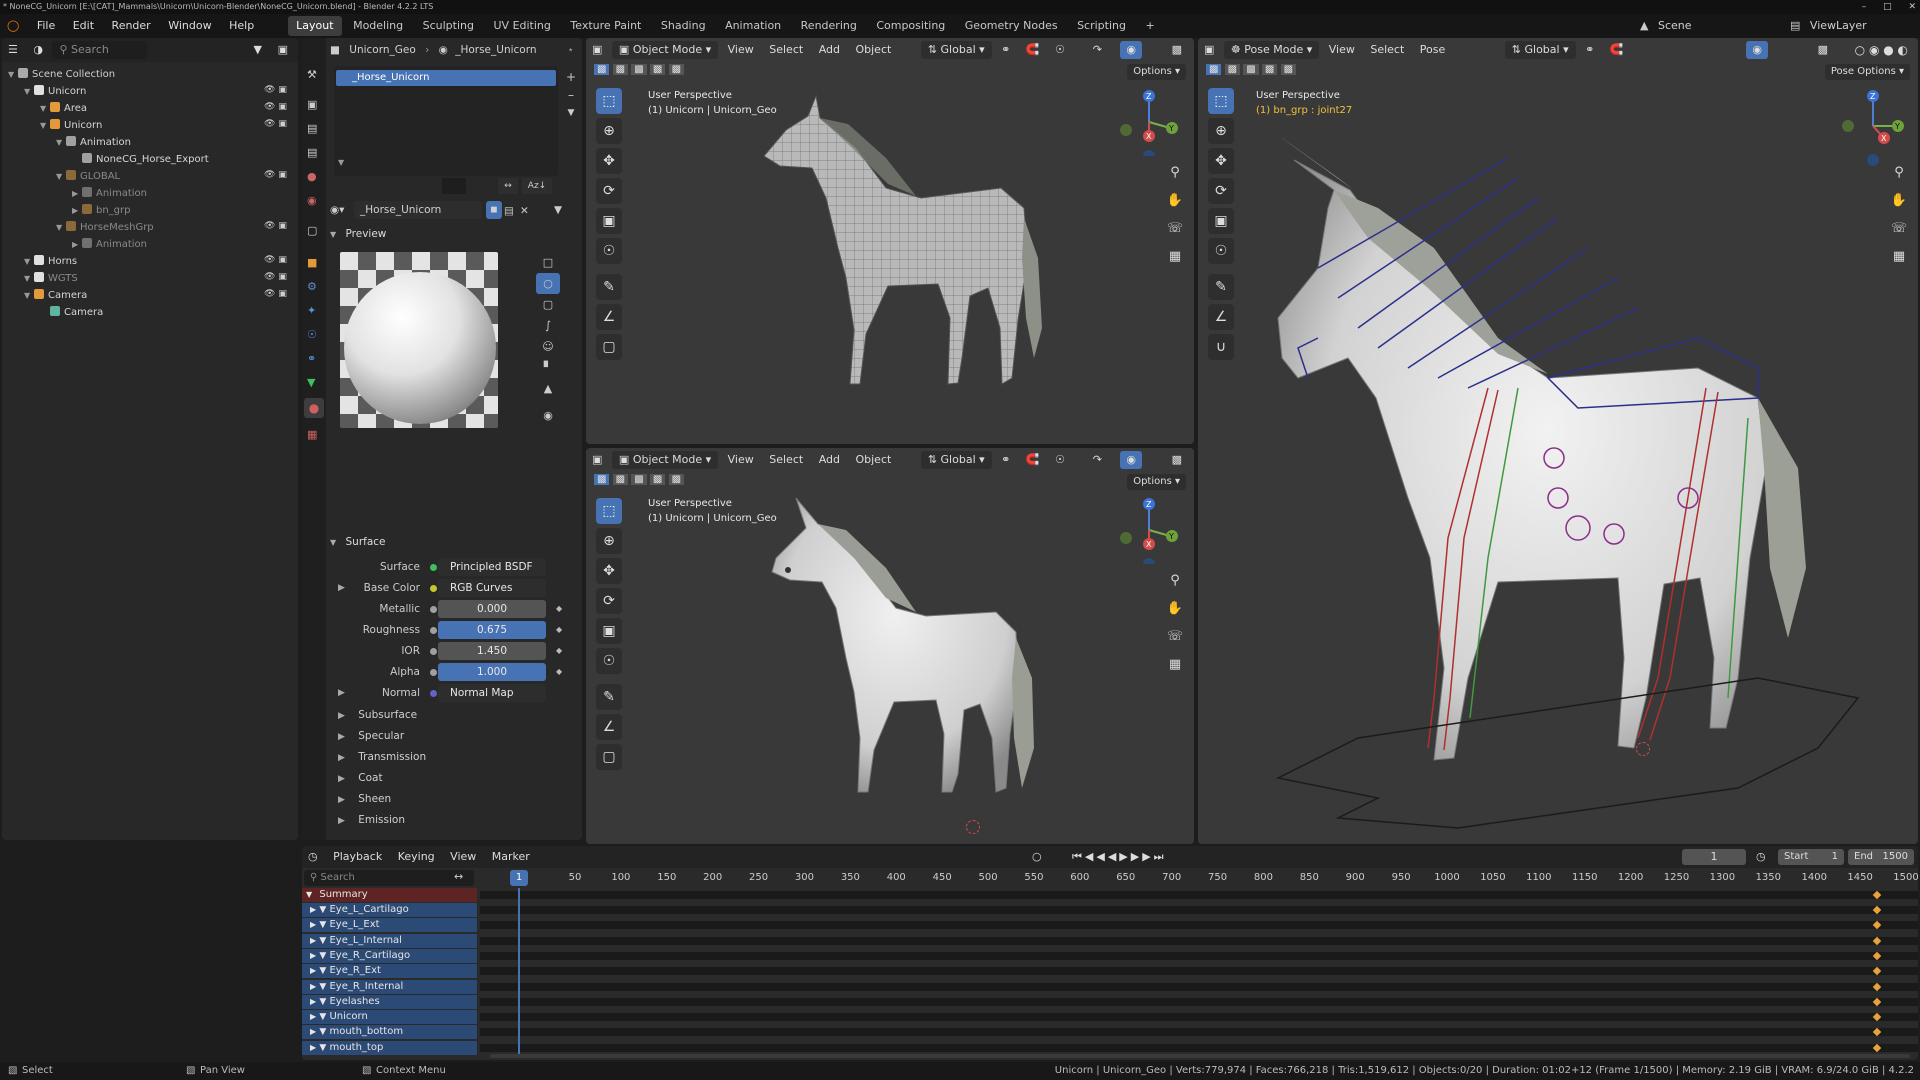 The width and height of the screenshot is (1920, 1080). What do you see at coordinates (1881, 857) in the screenshot?
I see `end-frame-field: End 1500` at bounding box center [1881, 857].